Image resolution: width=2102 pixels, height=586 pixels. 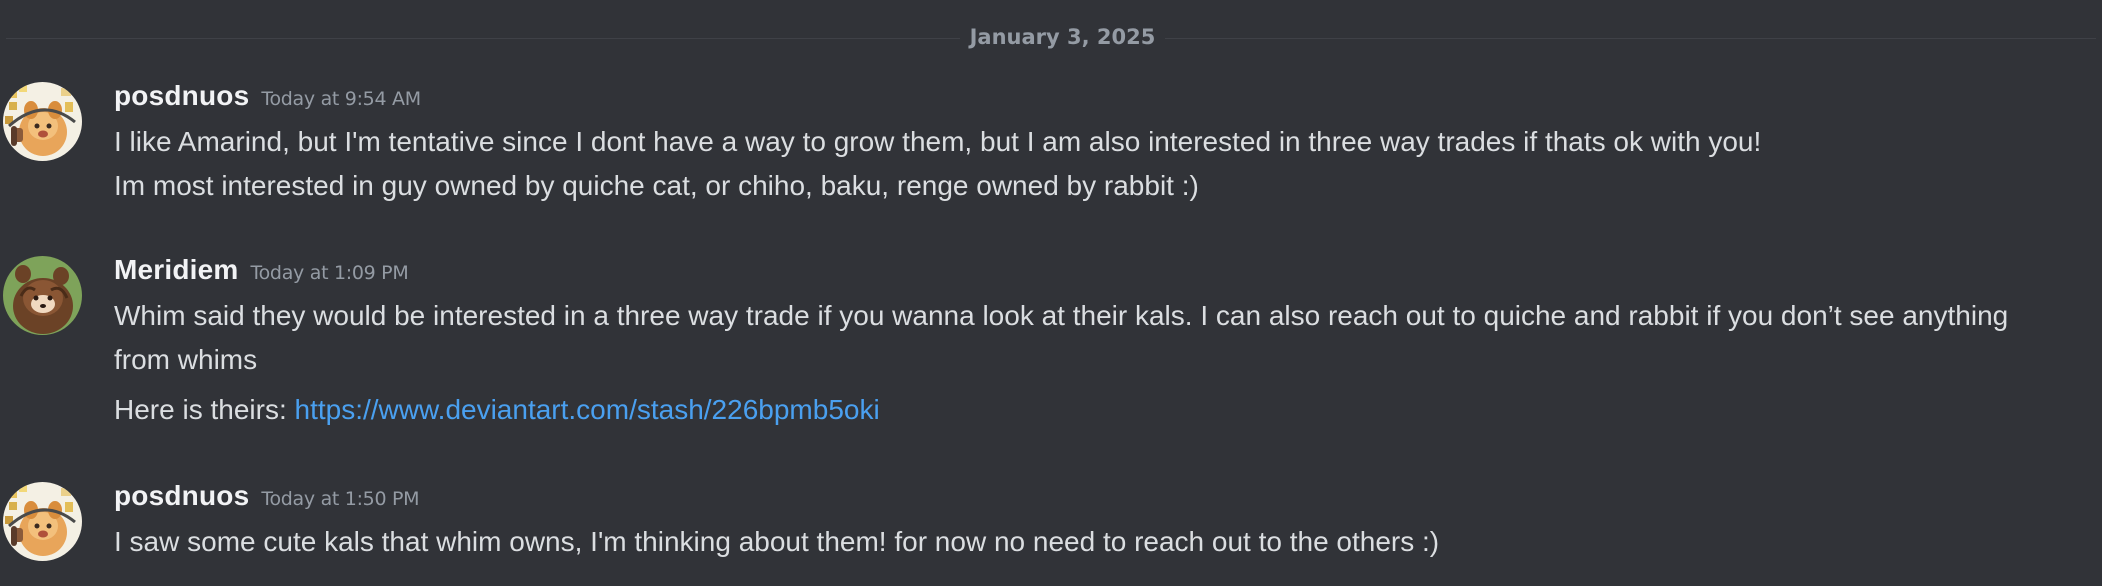 What do you see at coordinates (330, 273) in the screenshot?
I see `timestamp: Today at 1:09 PM` at bounding box center [330, 273].